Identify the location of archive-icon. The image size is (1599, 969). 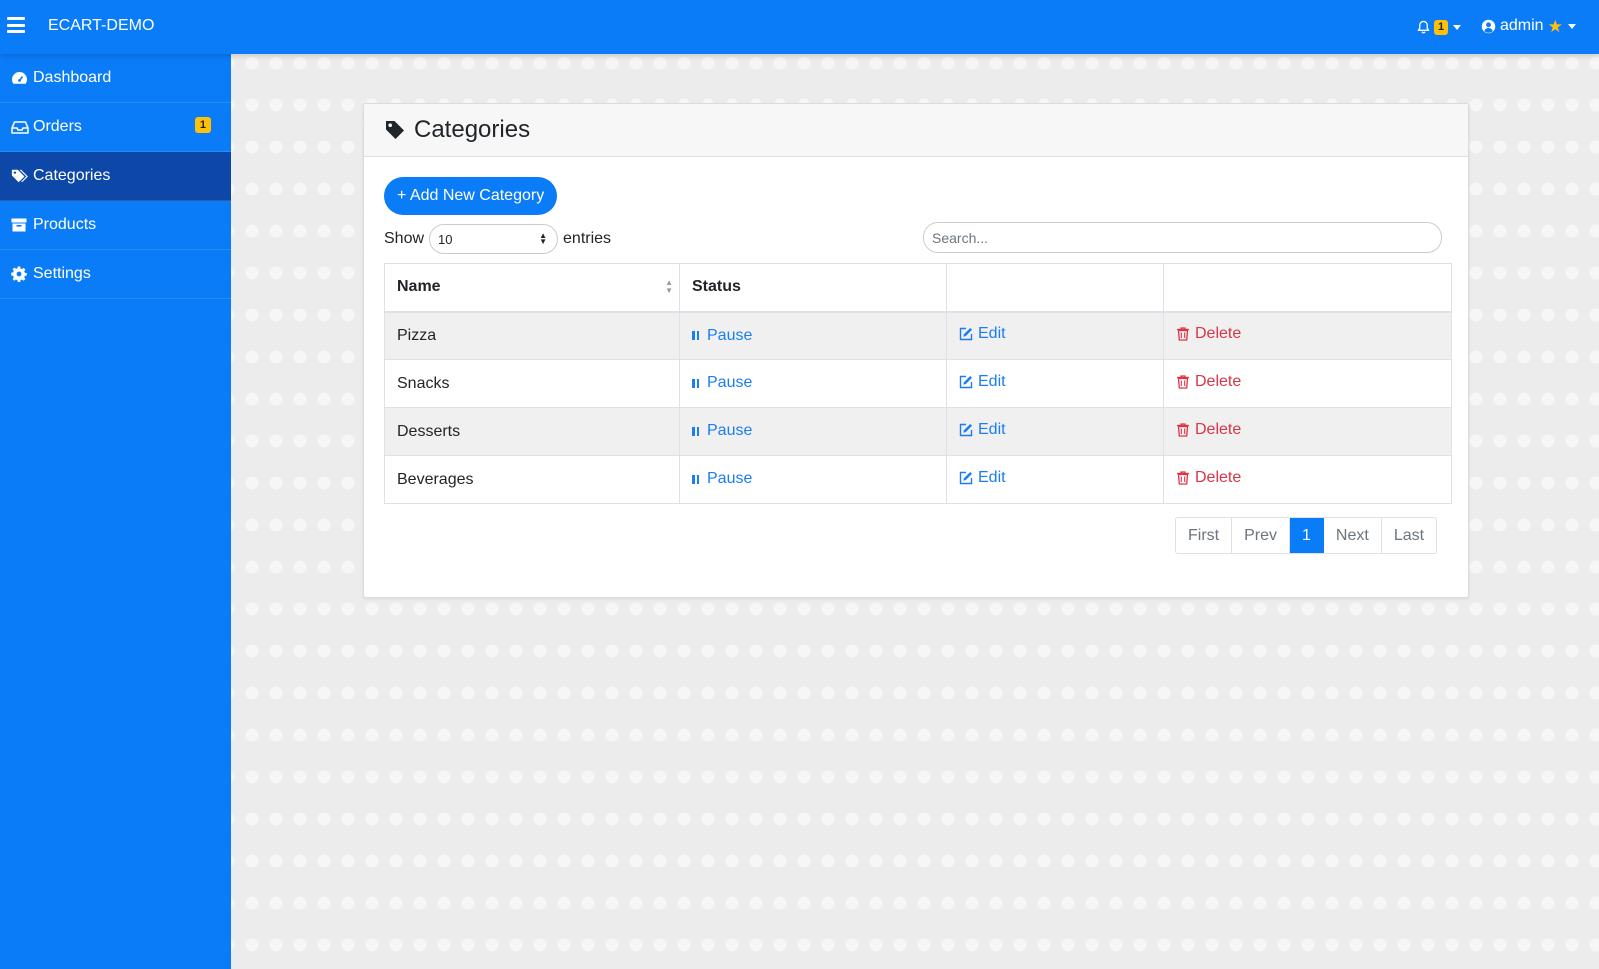
(20, 225).